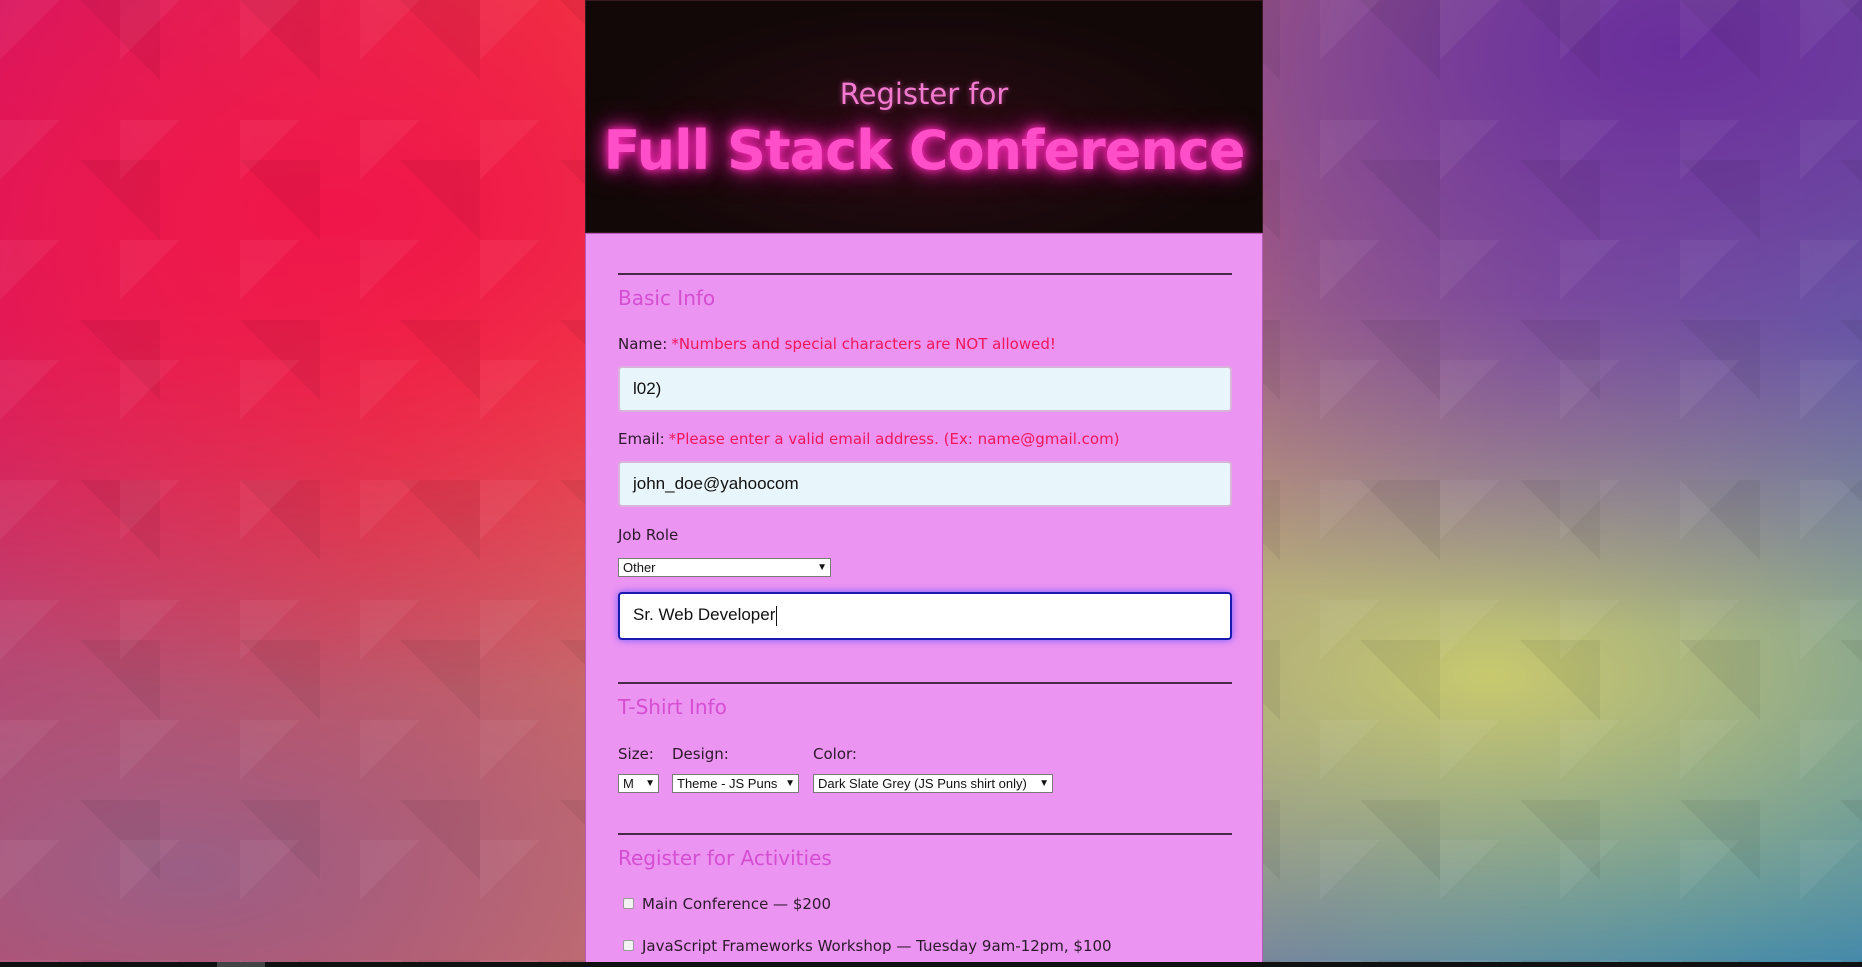 Image resolution: width=1862 pixels, height=967 pixels. Describe the element at coordinates (716, 483) in the screenshot. I see `email-input-value: john_doe@yahoocom` at that location.